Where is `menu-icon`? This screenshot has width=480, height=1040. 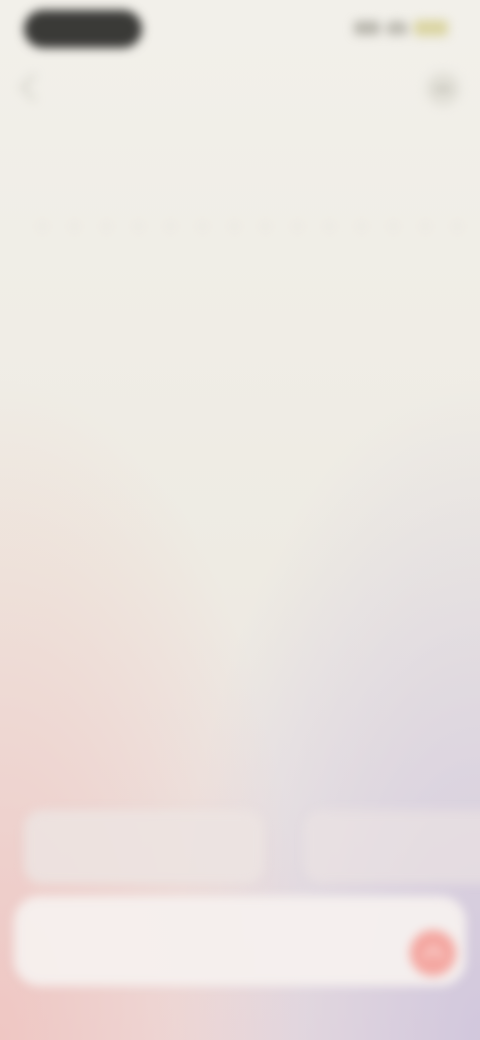 menu-icon is located at coordinates (443, 89).